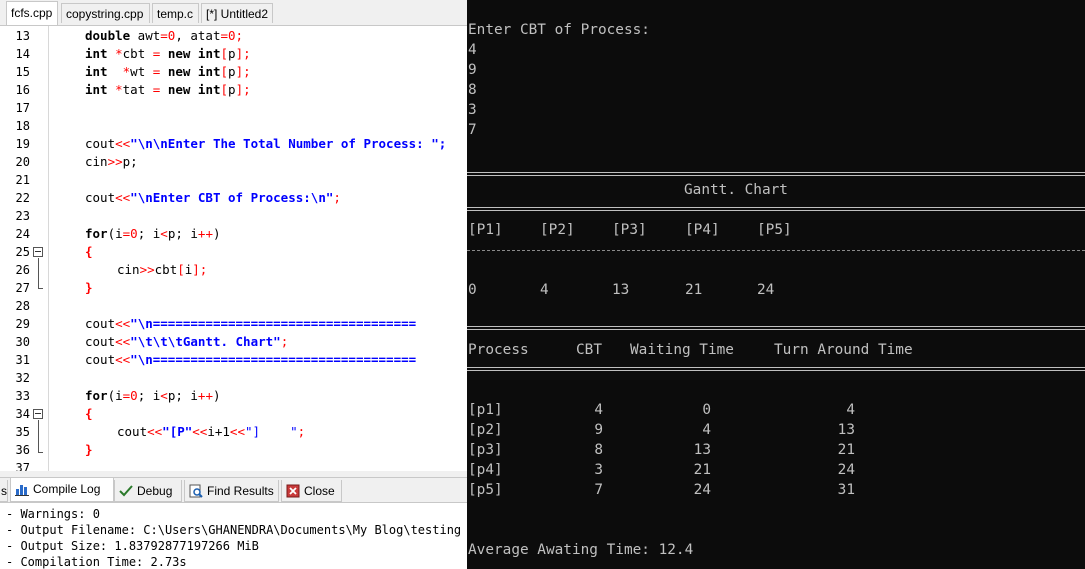 The image size is (1085, 569). I want to click on line-number: 34, so click(22, 414).